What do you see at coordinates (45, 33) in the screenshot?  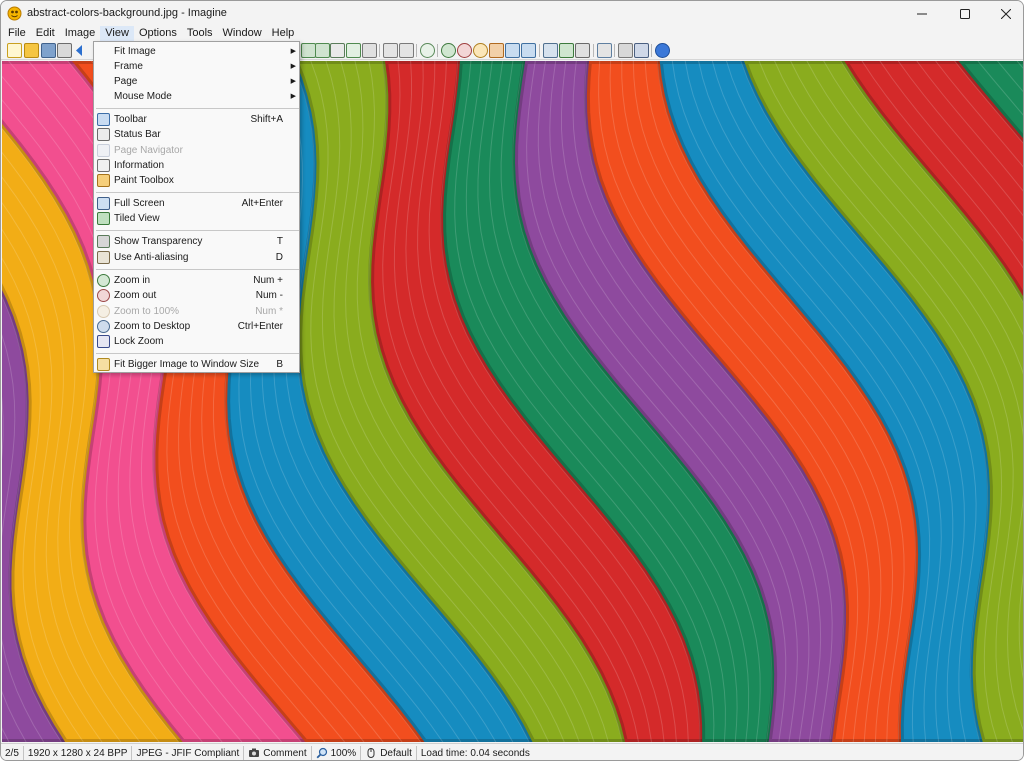 I see `menu-edit: Edit` at bounding box center [45, 33].